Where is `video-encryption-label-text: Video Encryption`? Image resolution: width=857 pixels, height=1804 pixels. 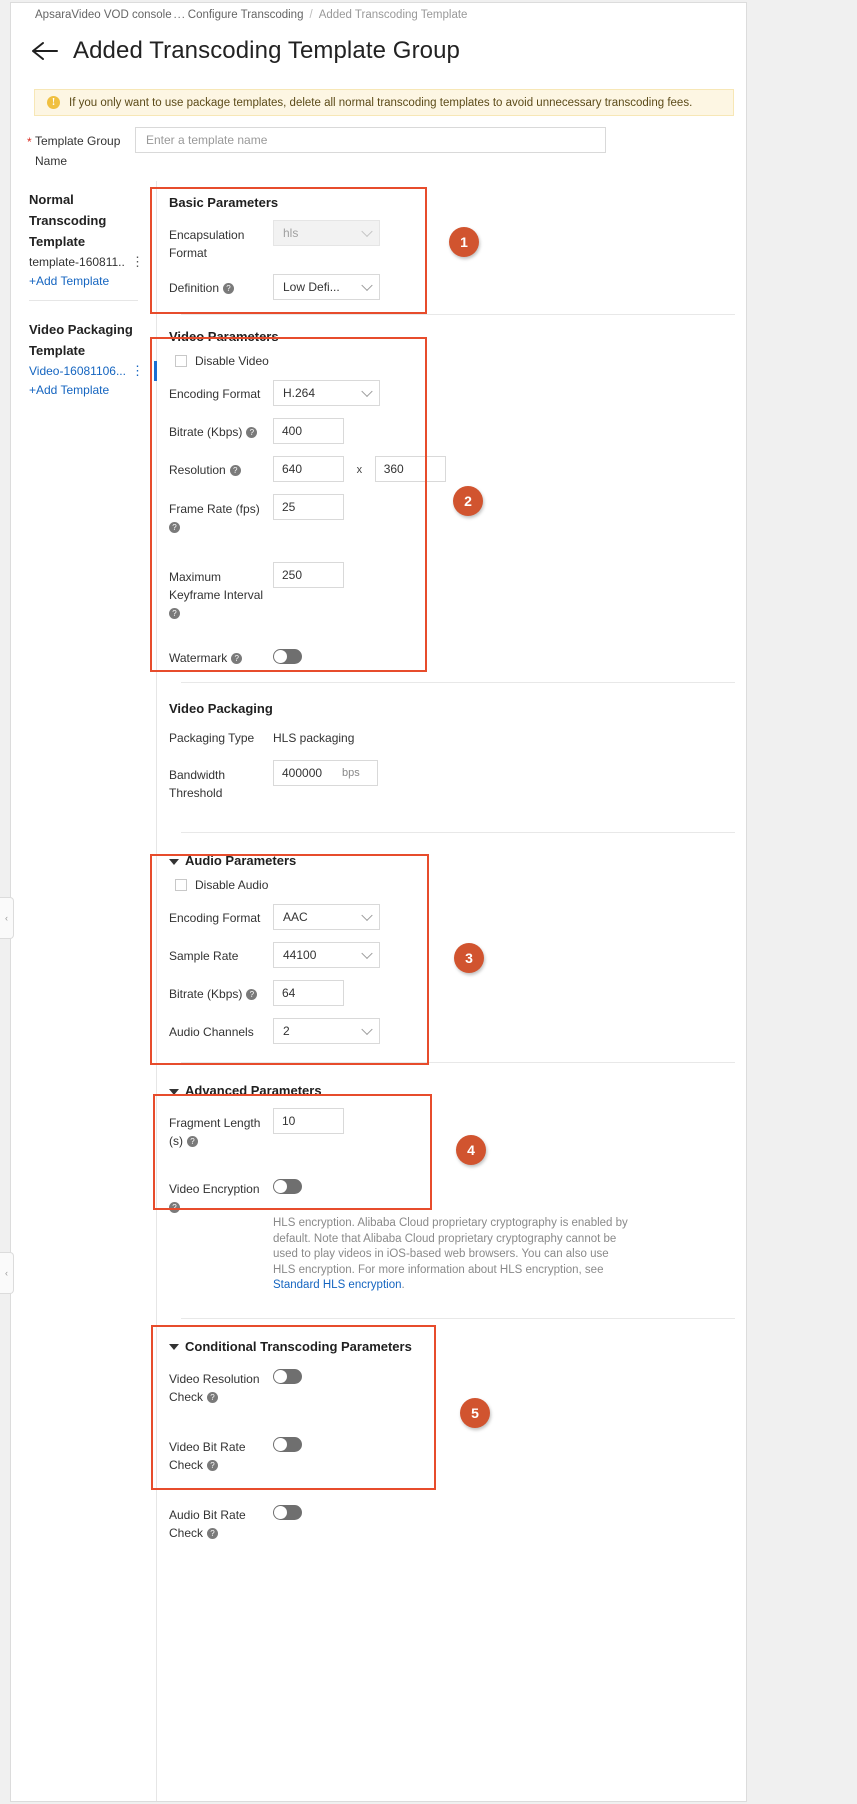 video-encryption-label-text: Video Encryption is located at coordinates (214, 1189).